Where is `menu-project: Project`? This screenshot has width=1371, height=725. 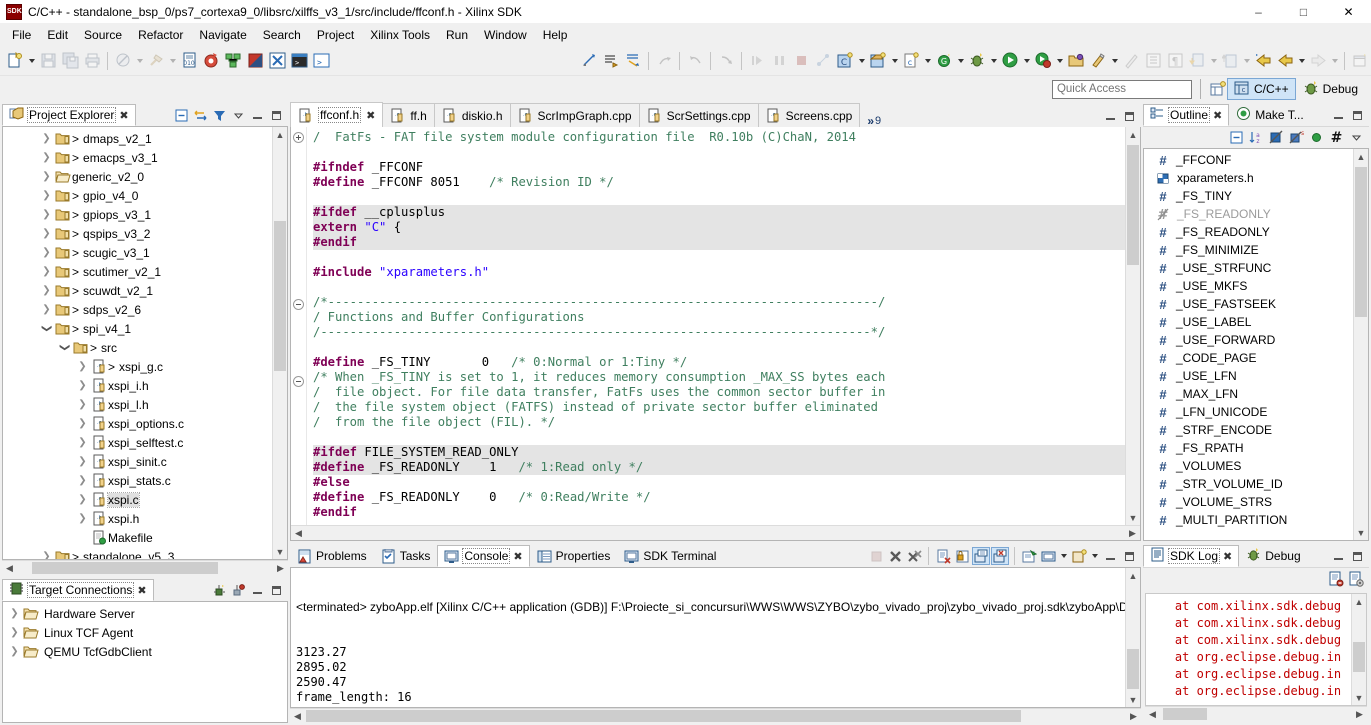 menu-project: Project is located at coordinates (335, 35).